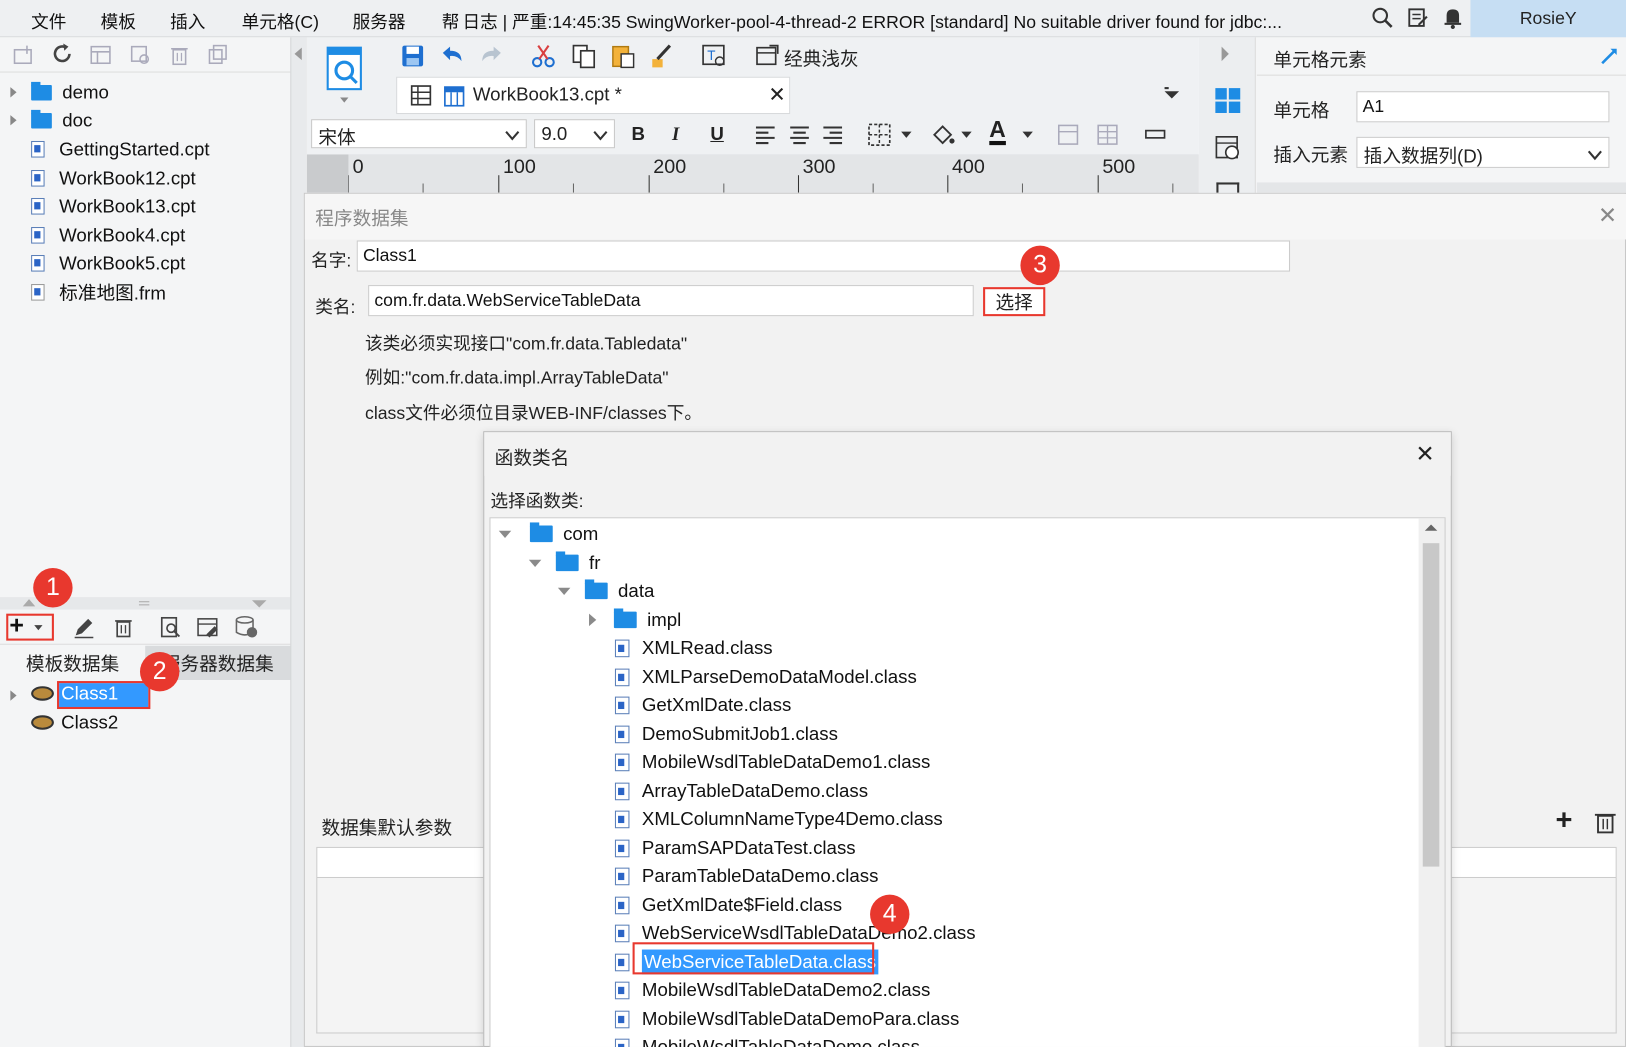  Describe the element at coordinates (1225, 54) in the screenshot. I see `collapse-right-icon` at that location.